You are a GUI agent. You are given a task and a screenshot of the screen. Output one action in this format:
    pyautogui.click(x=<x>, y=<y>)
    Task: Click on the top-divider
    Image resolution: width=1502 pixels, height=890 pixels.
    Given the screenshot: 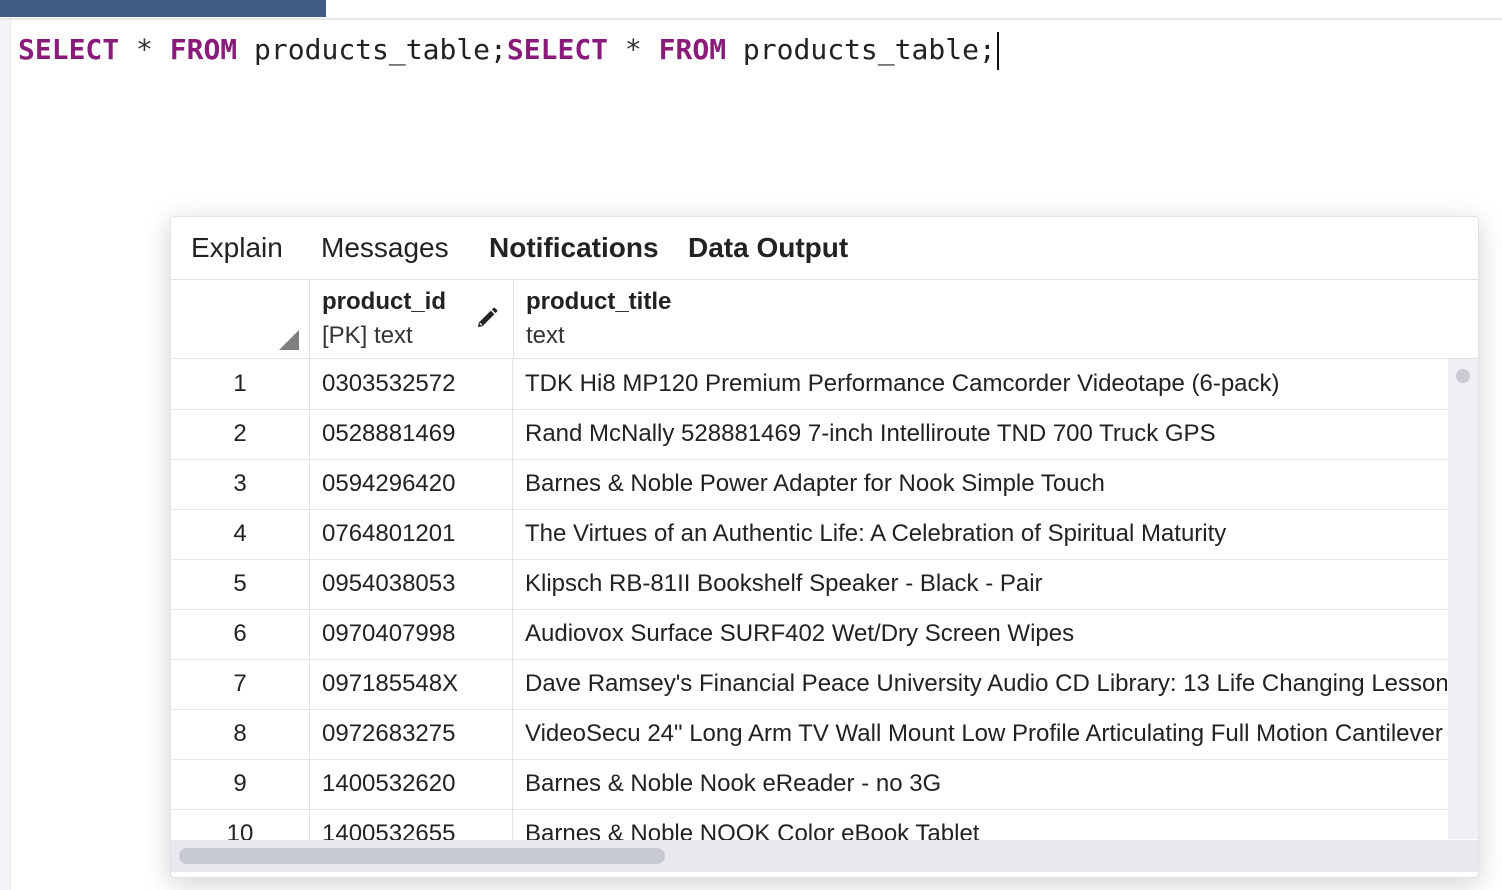 What is the action you would take?
    pyautogui.click(x=751, y=19)
    